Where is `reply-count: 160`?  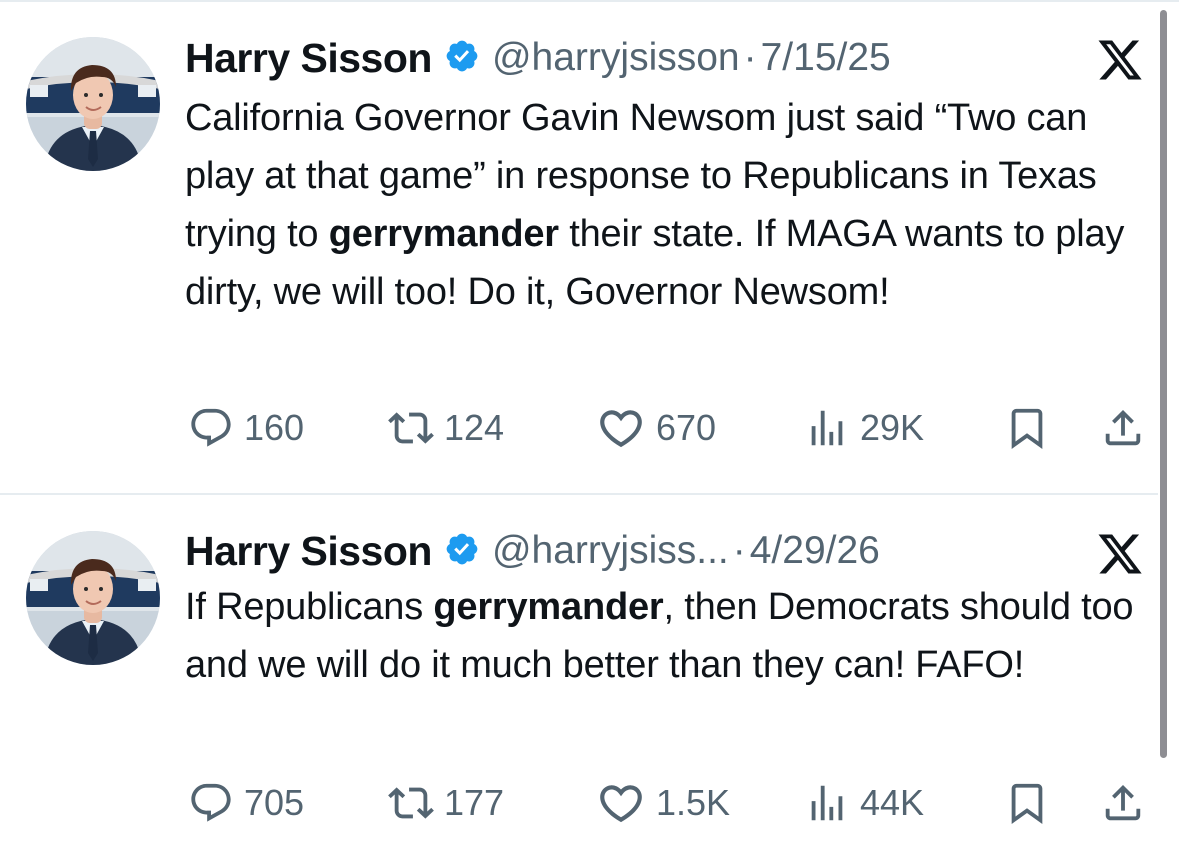
reply-count: 160 is located at coordinates (274, 427).